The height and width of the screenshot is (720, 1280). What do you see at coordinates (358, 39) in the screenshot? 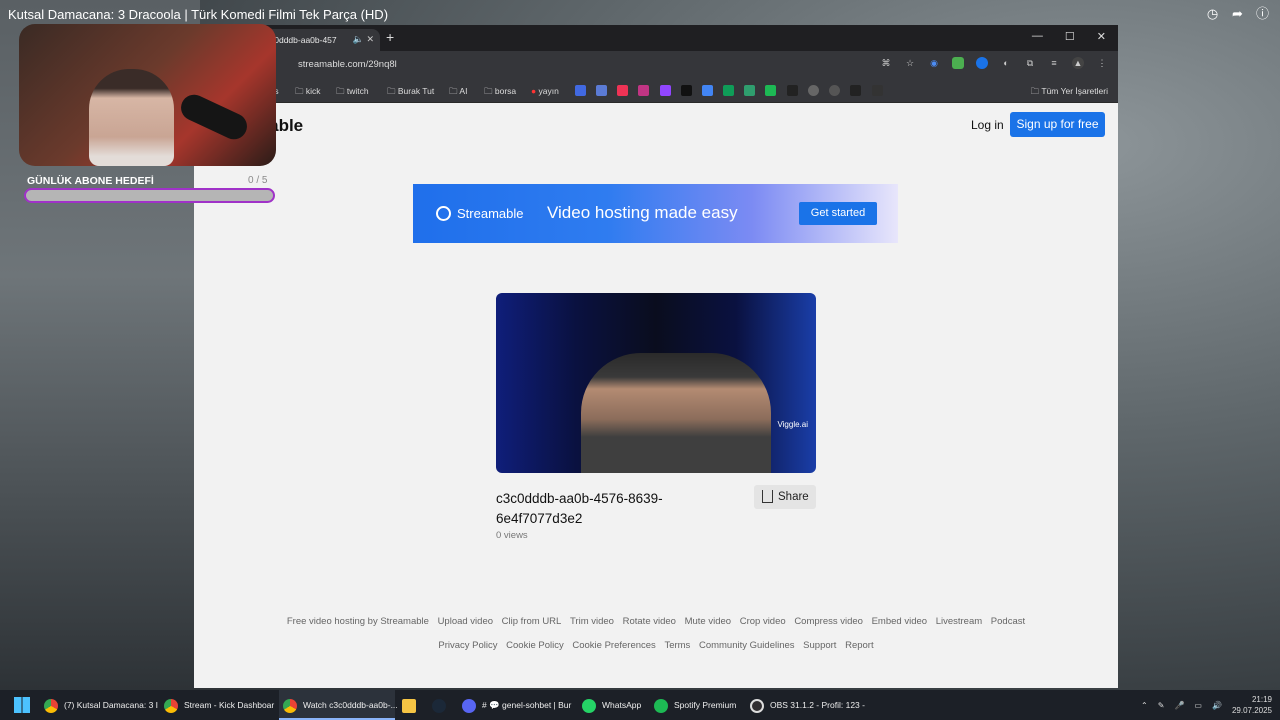
I see `speaker-icon: 🔈` at bounding box center [358, 39].